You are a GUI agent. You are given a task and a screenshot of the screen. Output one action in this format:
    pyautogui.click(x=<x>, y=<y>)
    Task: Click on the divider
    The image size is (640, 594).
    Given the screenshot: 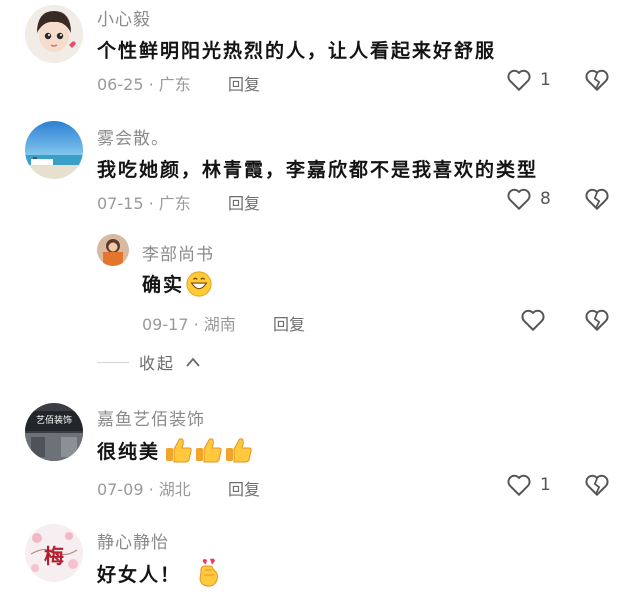 What is the action you would take?
    pyautogui.click(x=113, y=362)
    